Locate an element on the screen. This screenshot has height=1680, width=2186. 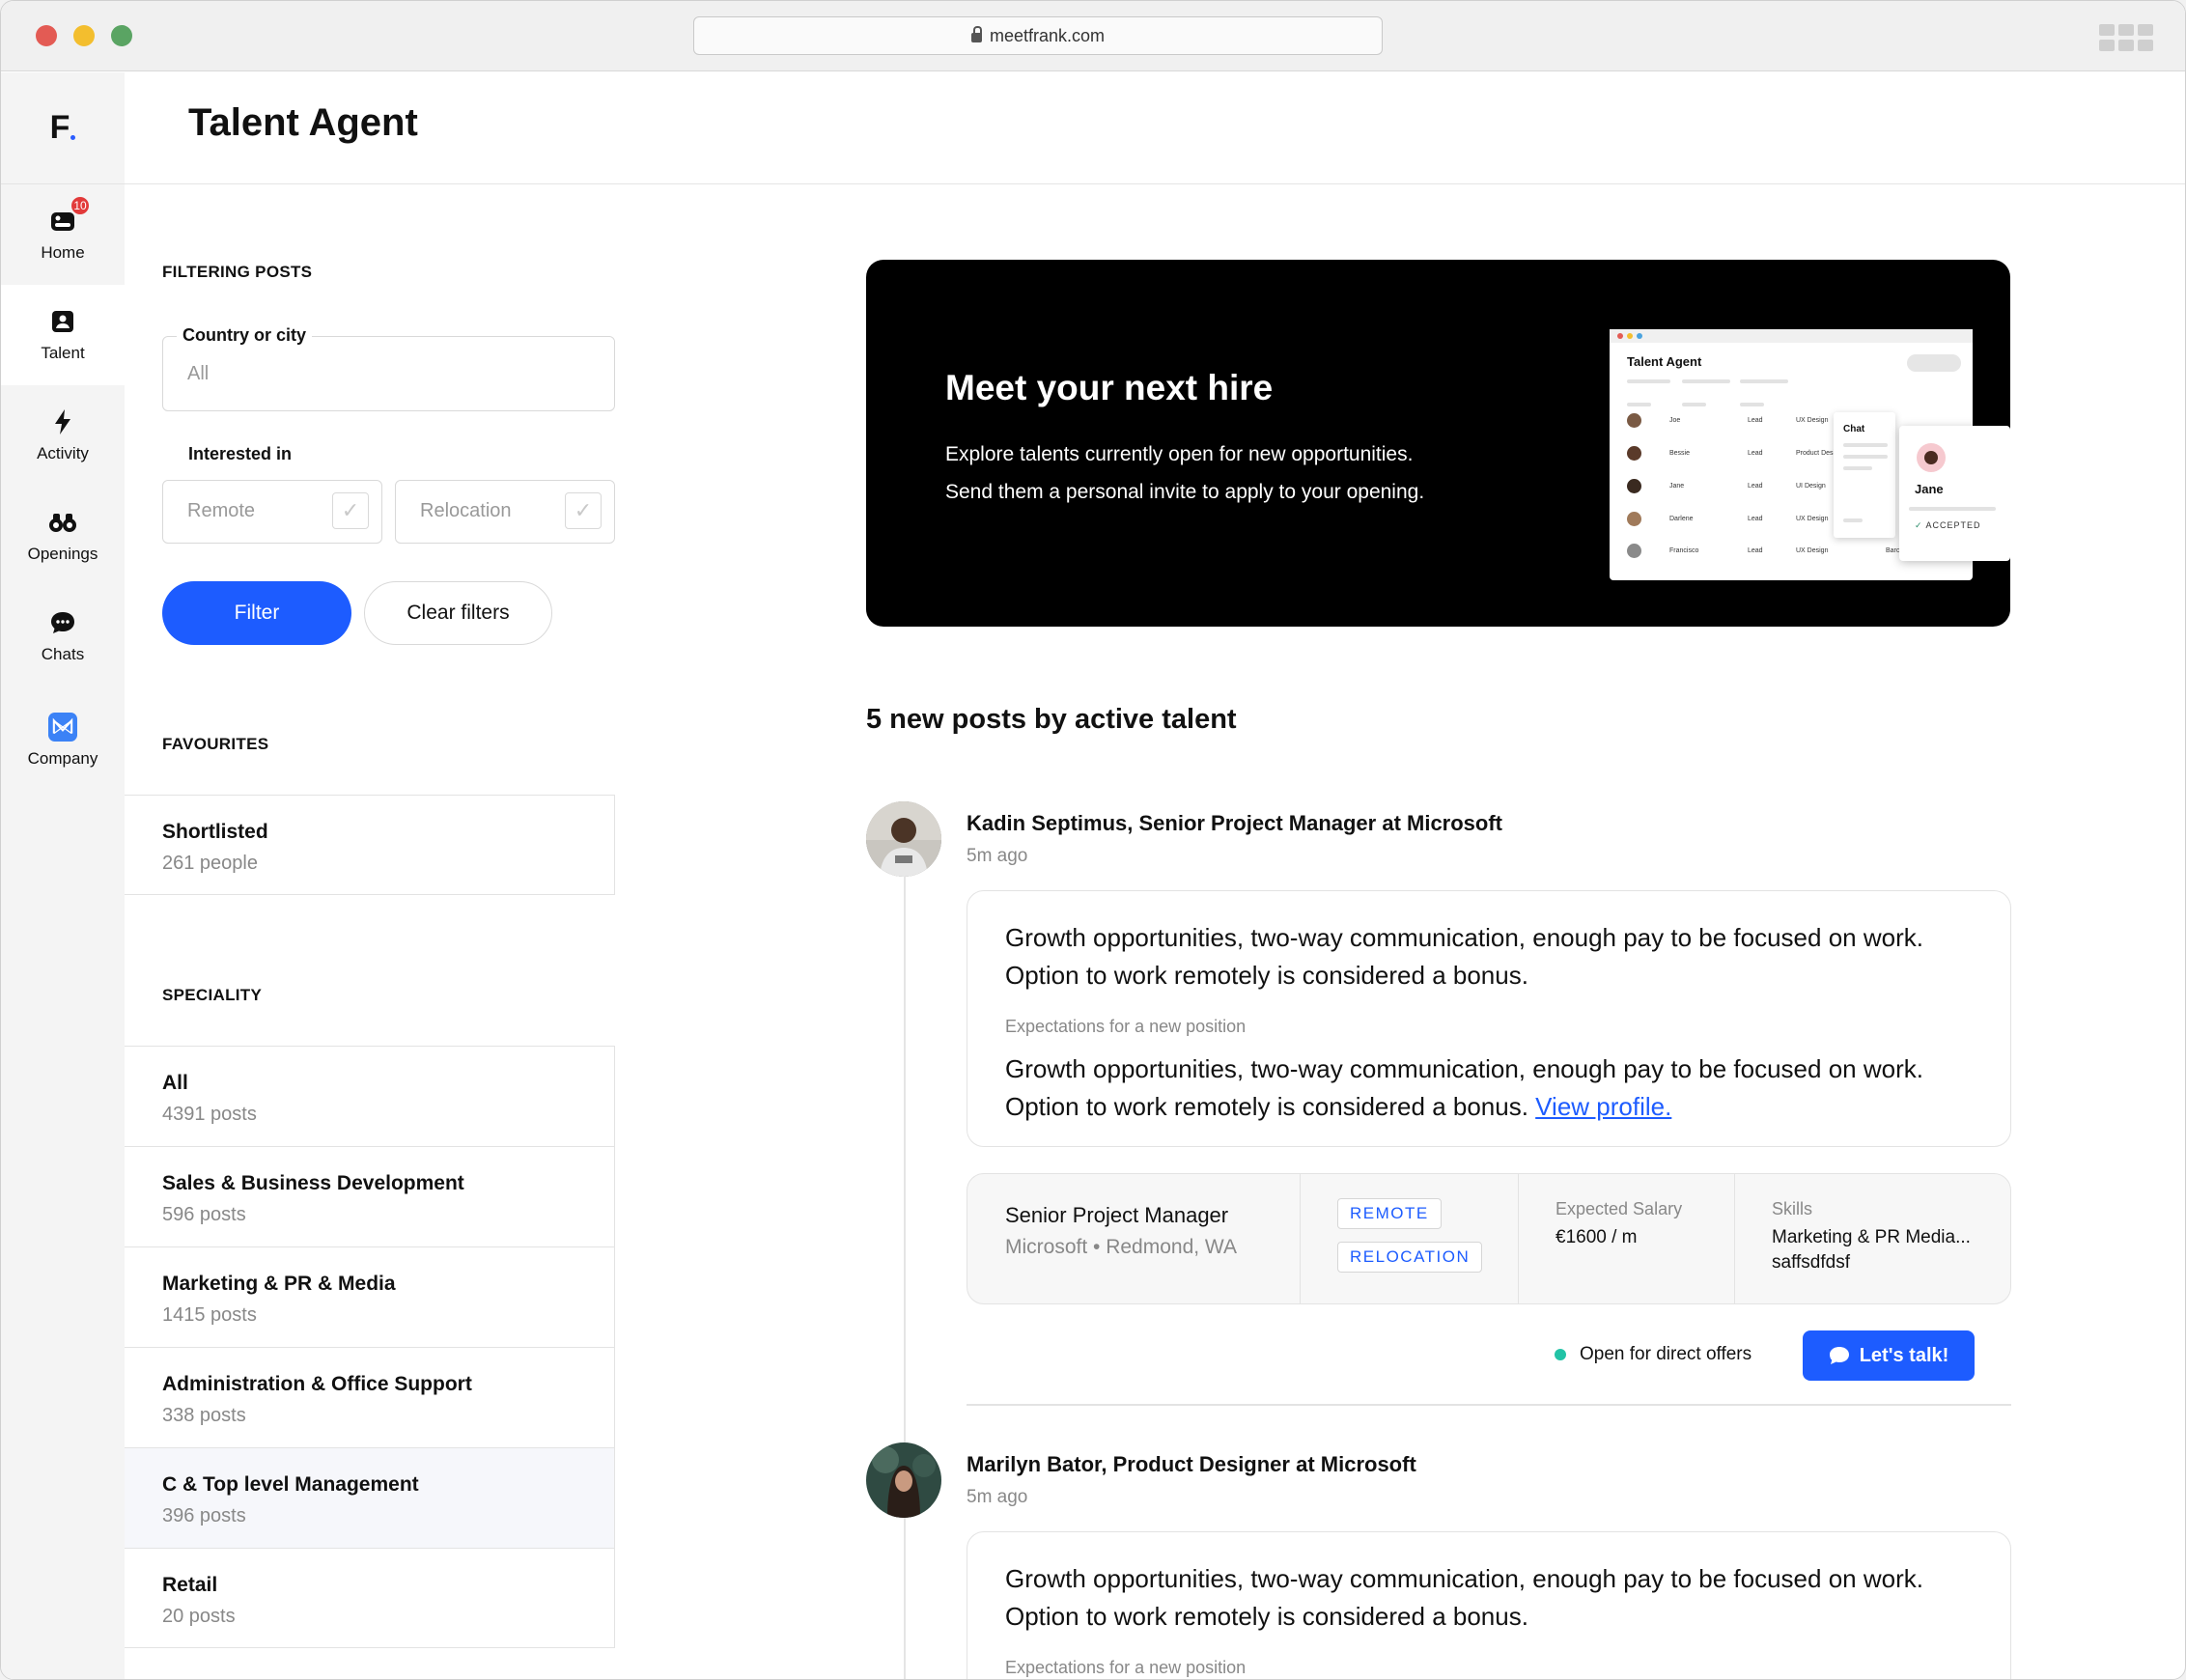
hero-candidate-card: Jane ✓ ACCEPTED is located at coordinates (1954, 494).